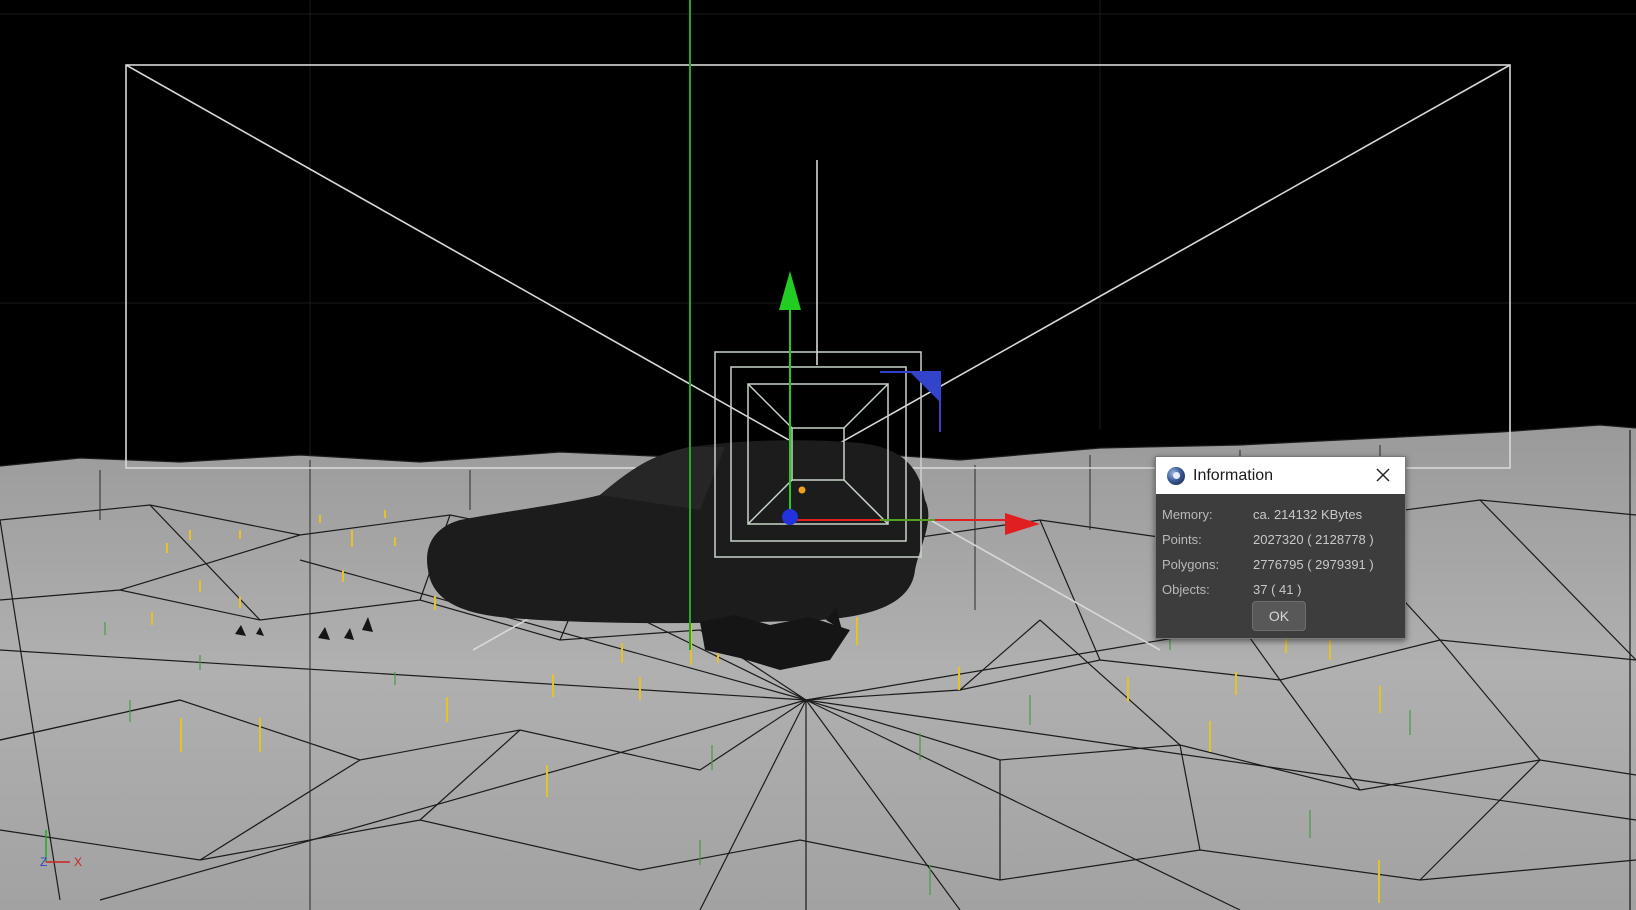  I want to click on info-row-polygons: Polygons: 2776795 ( 2979391 ), so click(1280, 564).